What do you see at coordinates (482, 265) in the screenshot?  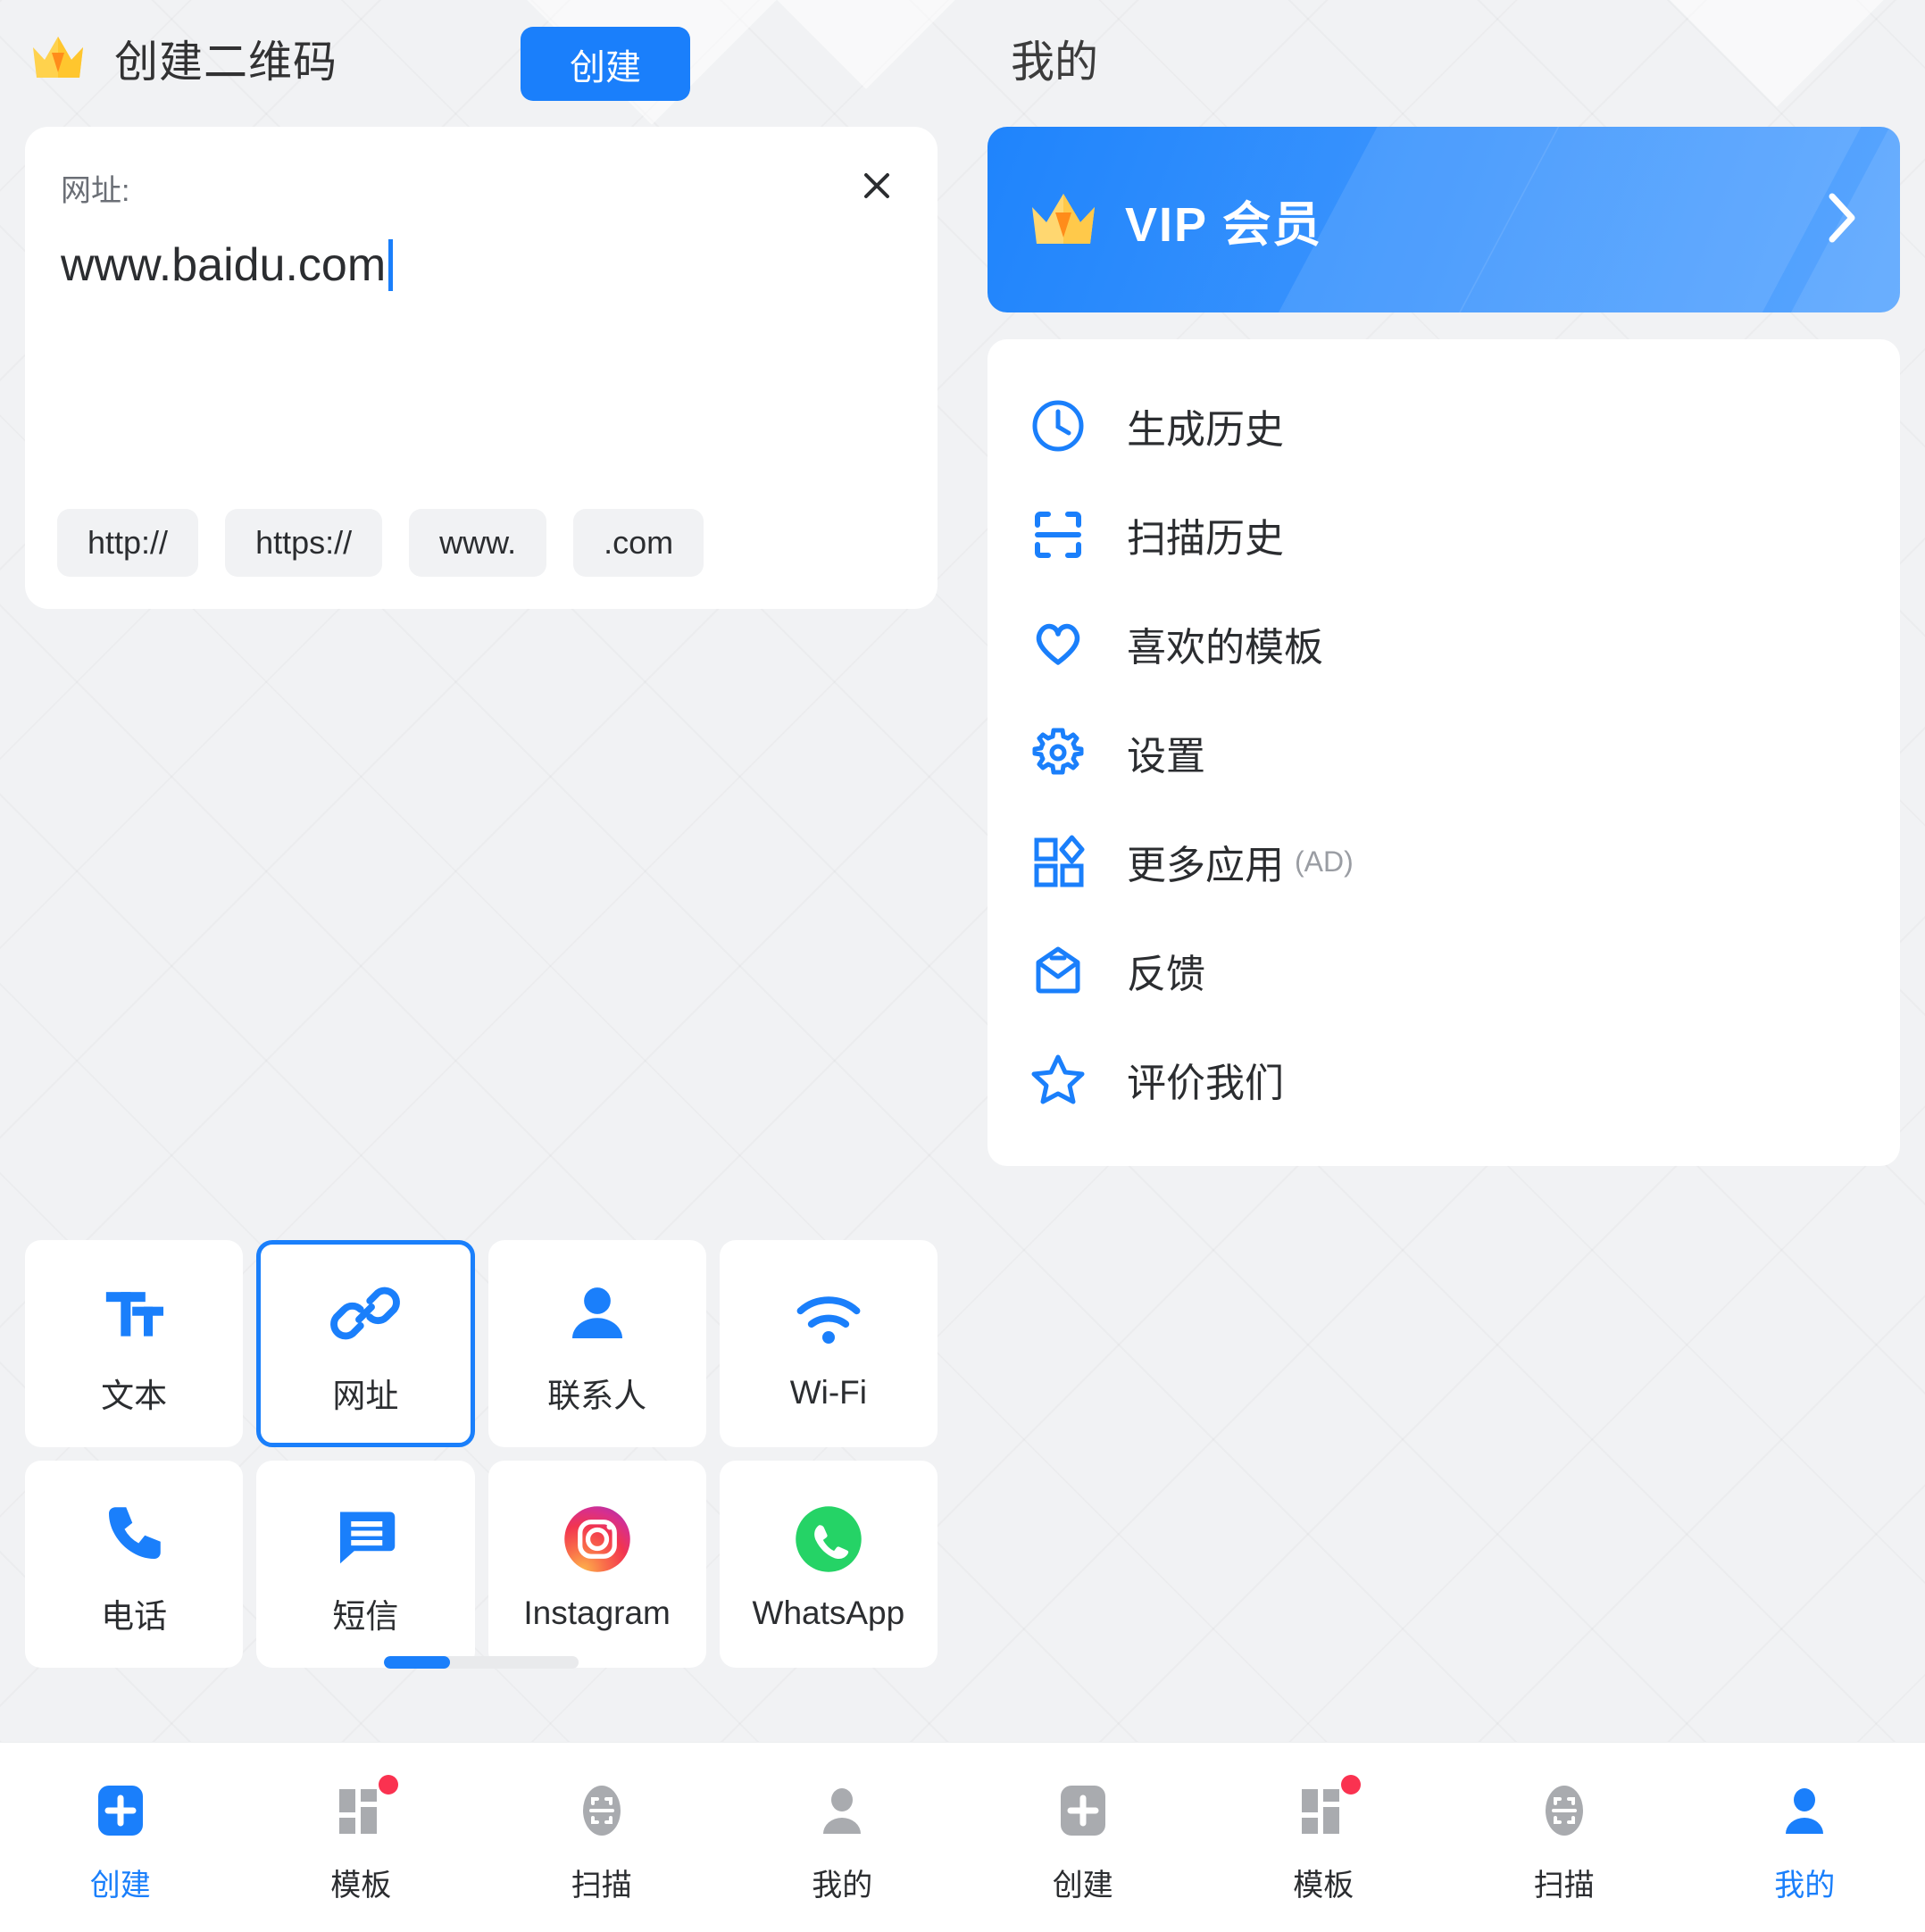 I see `url-input-field: www.baidu.com` at bounding box center [482, 265].